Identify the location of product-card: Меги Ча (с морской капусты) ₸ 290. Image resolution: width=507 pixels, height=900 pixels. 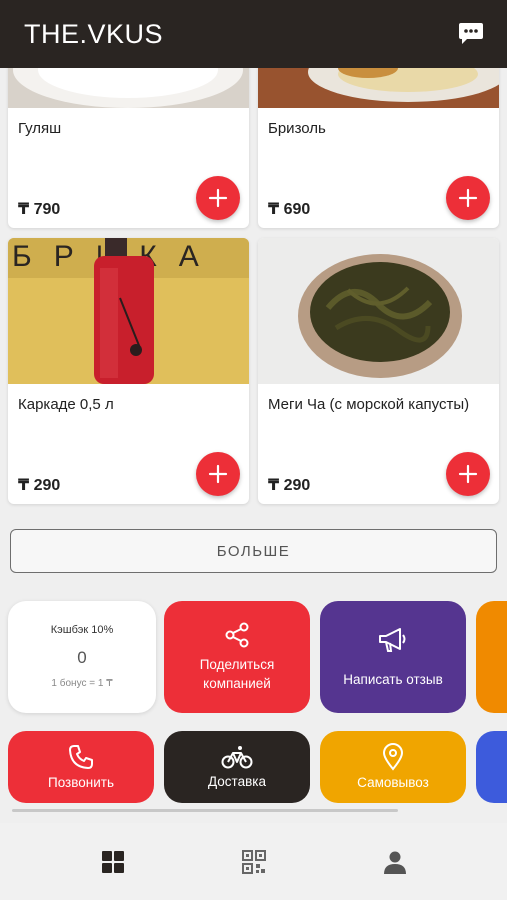
(378, 371).